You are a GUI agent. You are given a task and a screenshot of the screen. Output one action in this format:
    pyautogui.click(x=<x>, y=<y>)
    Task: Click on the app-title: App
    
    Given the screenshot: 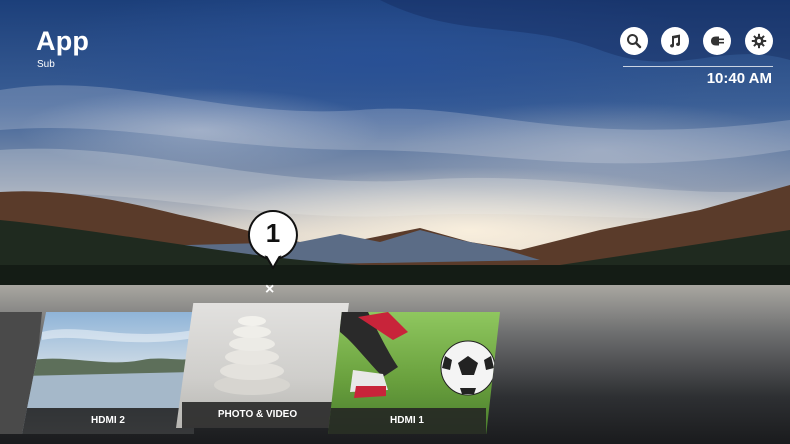 What is the action you would take?
    pyautogui.click(x=63, y=41)
    